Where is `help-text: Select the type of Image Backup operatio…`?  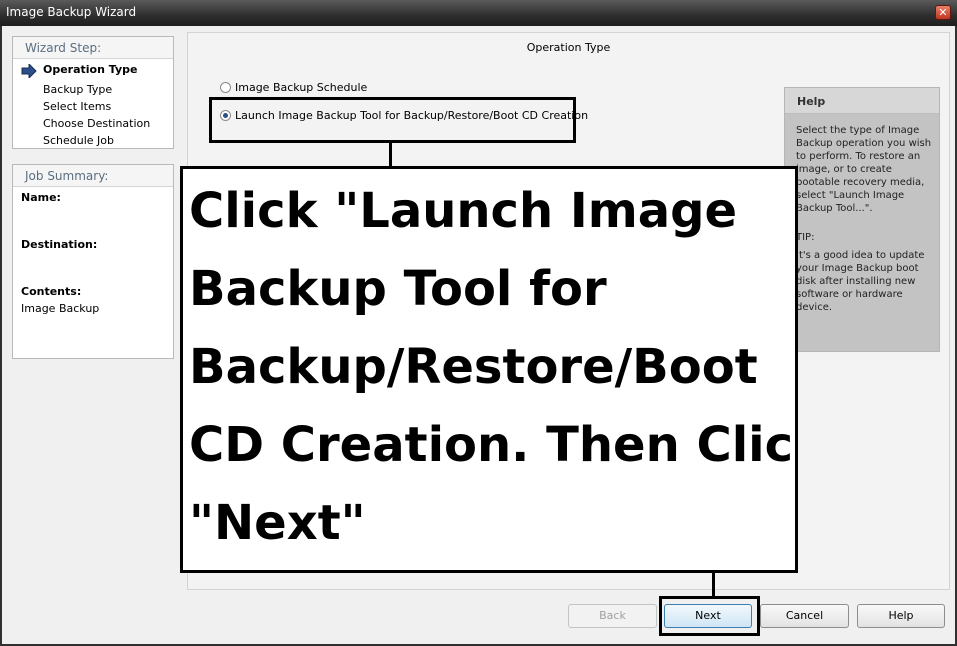
help-text: Select the type of Image Backup operatio… is located at coordinates (864, 169).